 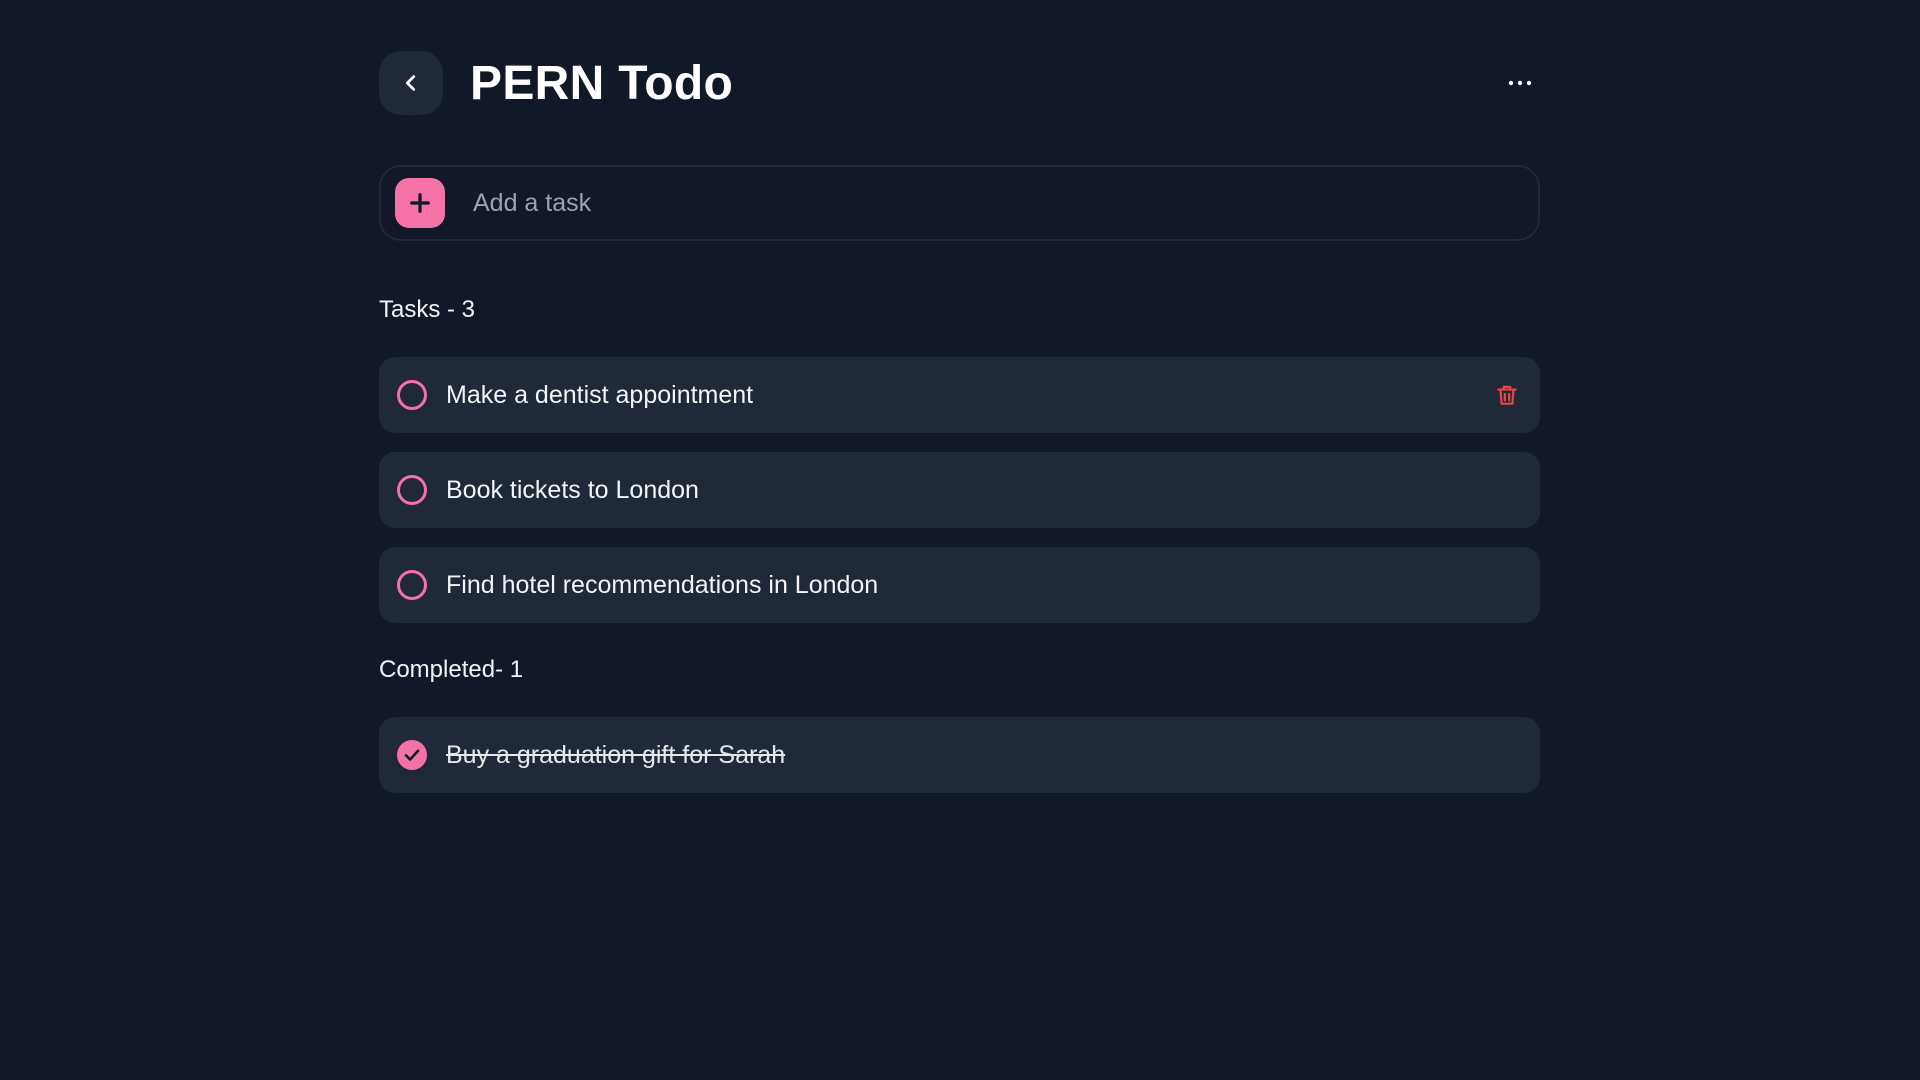 What do you see at coordinates (662, 584) in the screenshot?
I see `task-text: Find hotel recommendations in London` at bounding box center [662, 584].